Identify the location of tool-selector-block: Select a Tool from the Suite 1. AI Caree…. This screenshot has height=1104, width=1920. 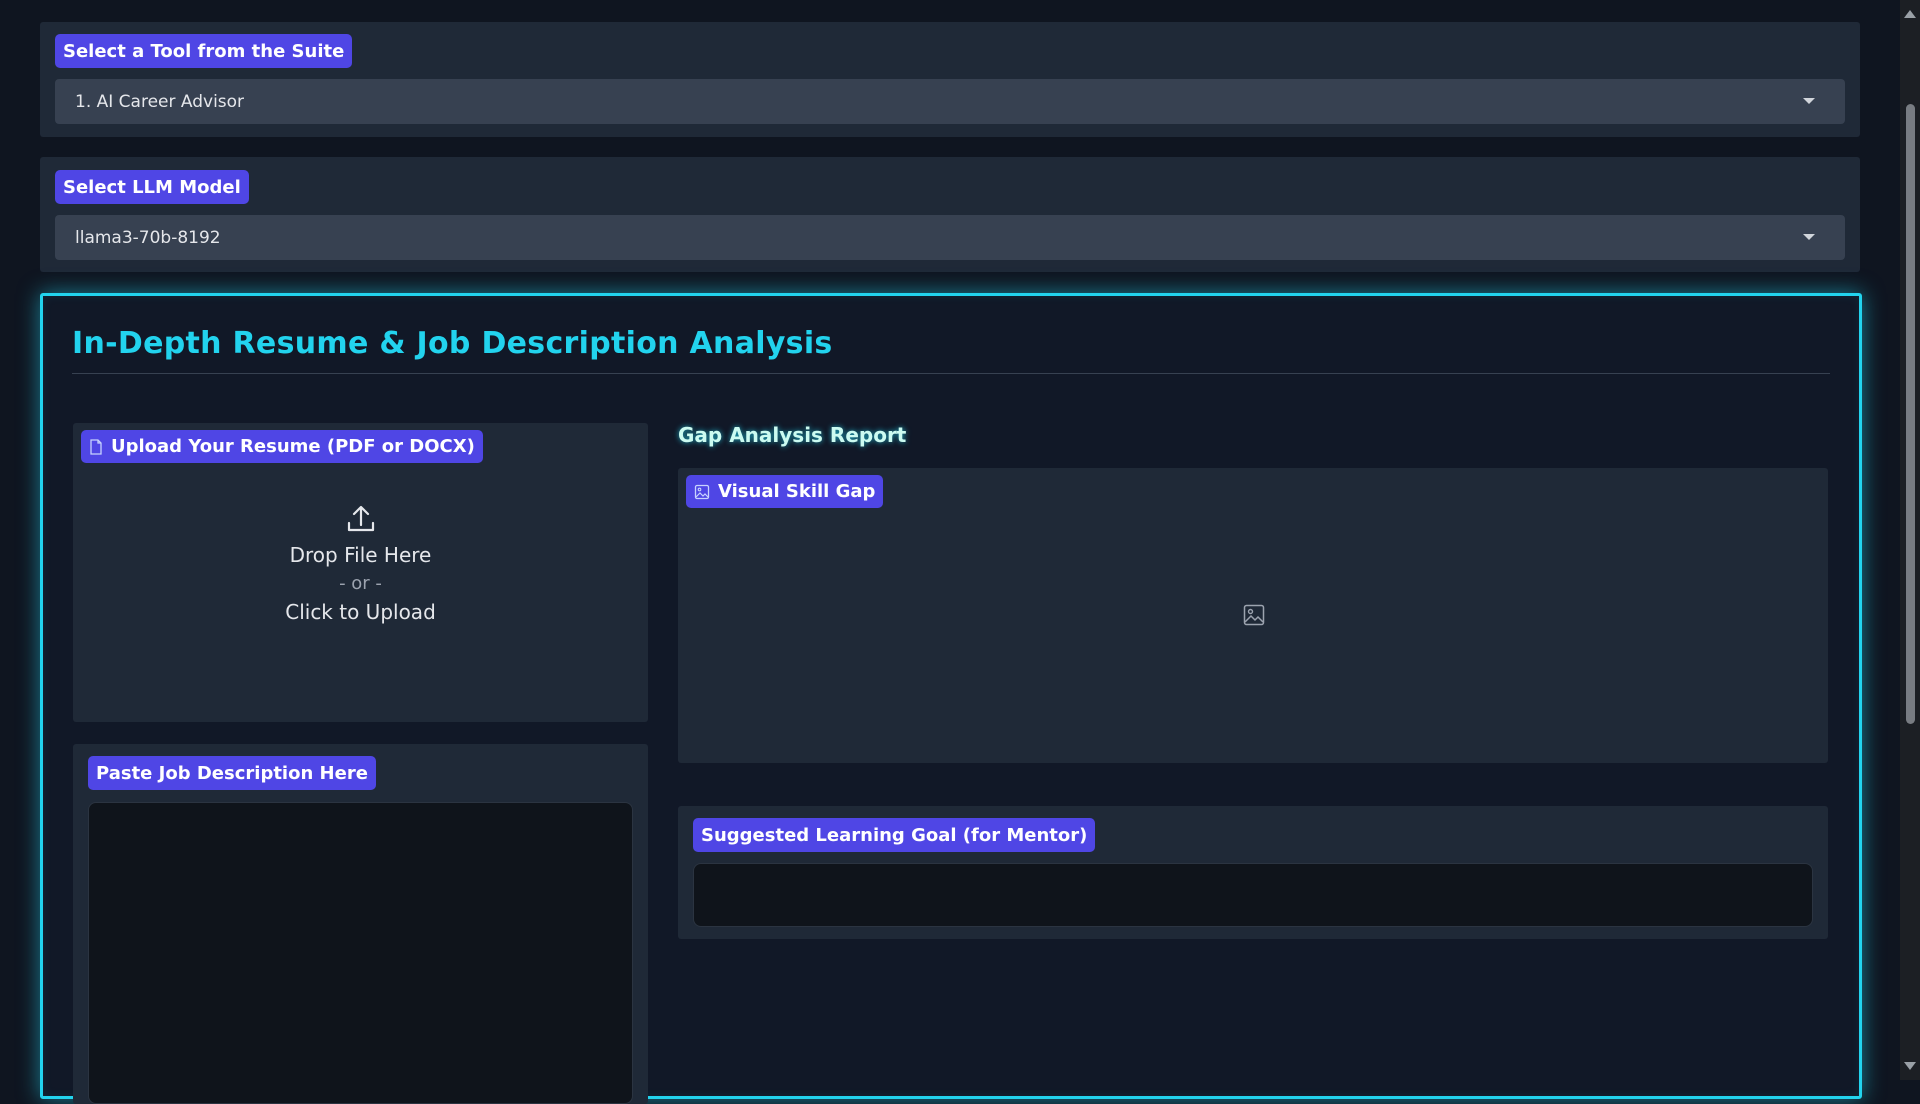
(950, 79).